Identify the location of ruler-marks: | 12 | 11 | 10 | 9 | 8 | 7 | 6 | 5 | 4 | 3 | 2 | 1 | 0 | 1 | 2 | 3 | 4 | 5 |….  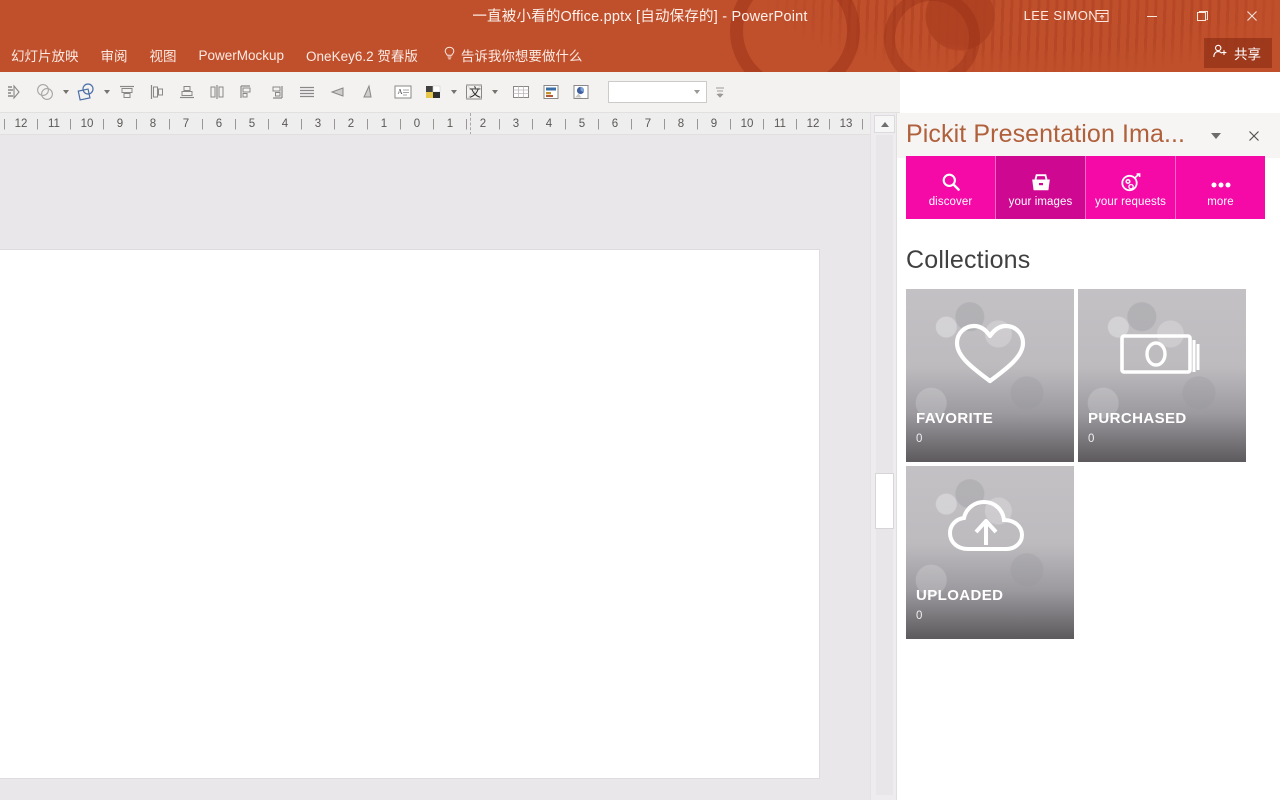
(435, 123).